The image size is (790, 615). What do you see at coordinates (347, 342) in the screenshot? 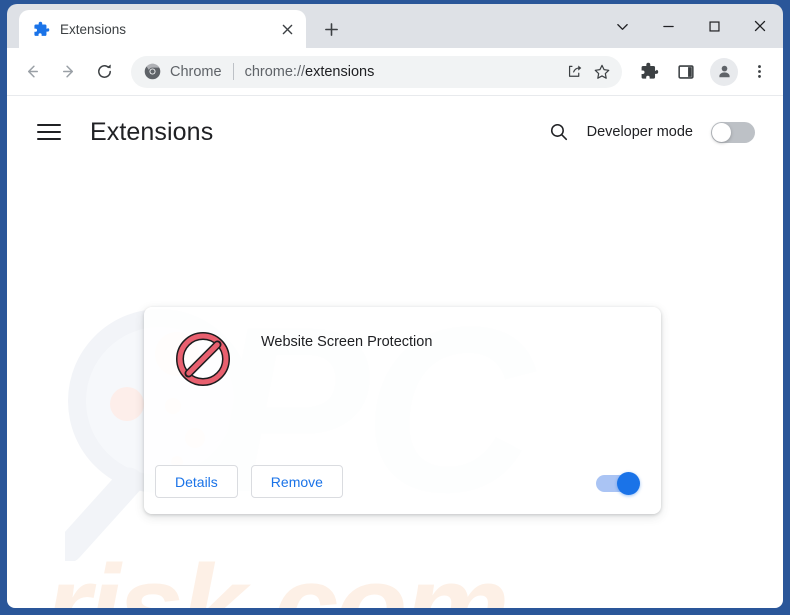
I see `extension-name: Website Screen Protection` at bounding box center [347, 342].